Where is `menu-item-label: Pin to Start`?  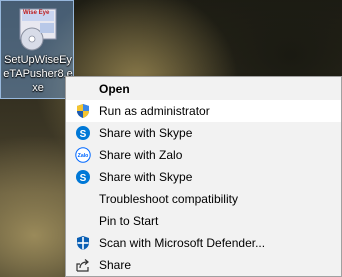 menu-item-label: Pin to Start is located at coordinates (129, 221).